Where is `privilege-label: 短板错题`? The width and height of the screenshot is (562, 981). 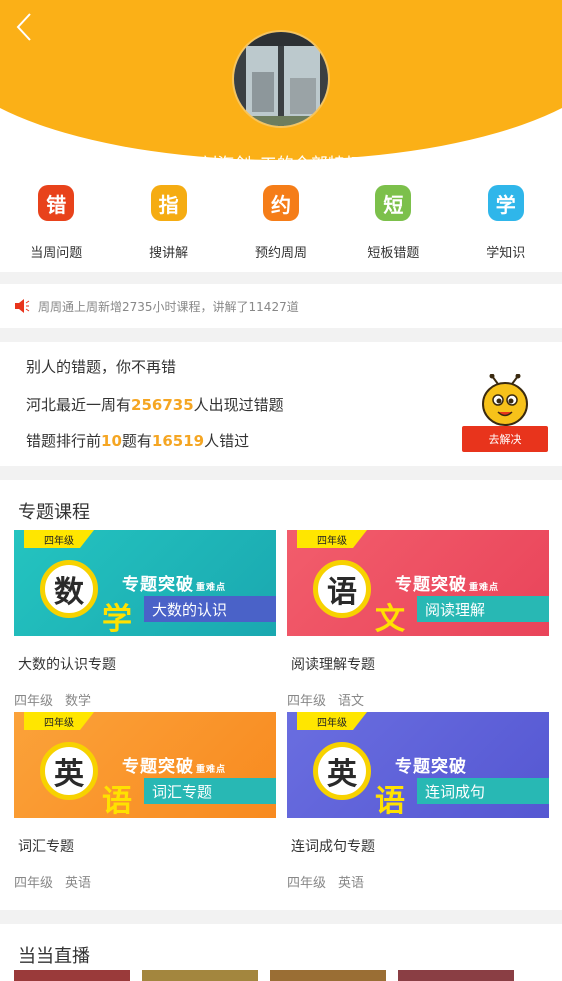 privilege-label: 短板错题 is located at coordinates (393, 253).